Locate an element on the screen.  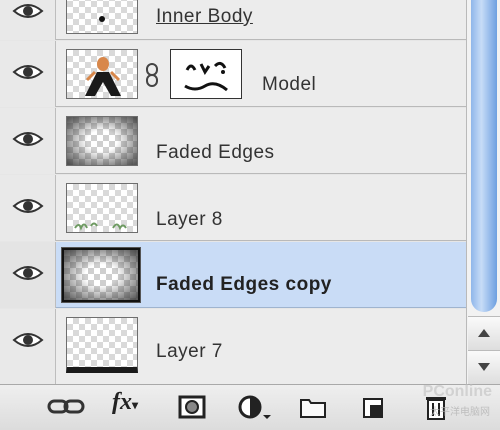
fx-button: fx▾ is located at coordinates (125, 405).